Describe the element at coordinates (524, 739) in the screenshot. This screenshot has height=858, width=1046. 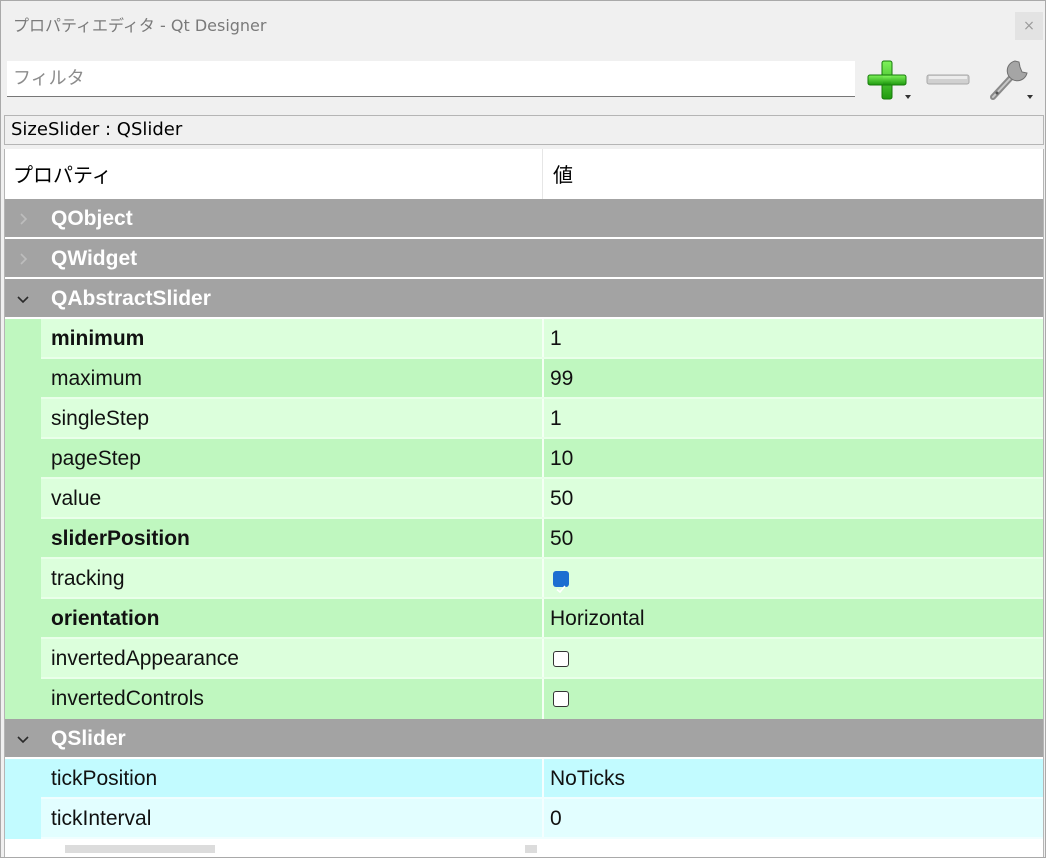
I see `group-qslider: QSlider` at that location.